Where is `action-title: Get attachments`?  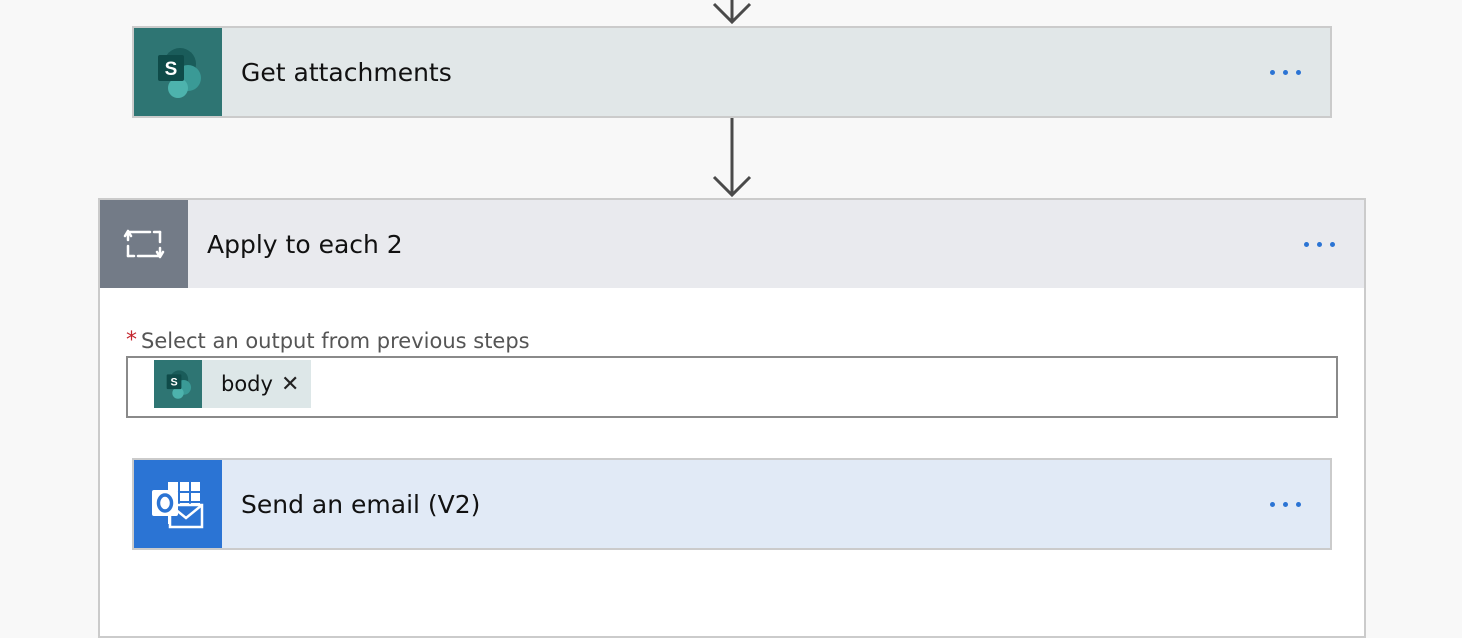
action-title: Get attachments is located at coordinates (346, 72).